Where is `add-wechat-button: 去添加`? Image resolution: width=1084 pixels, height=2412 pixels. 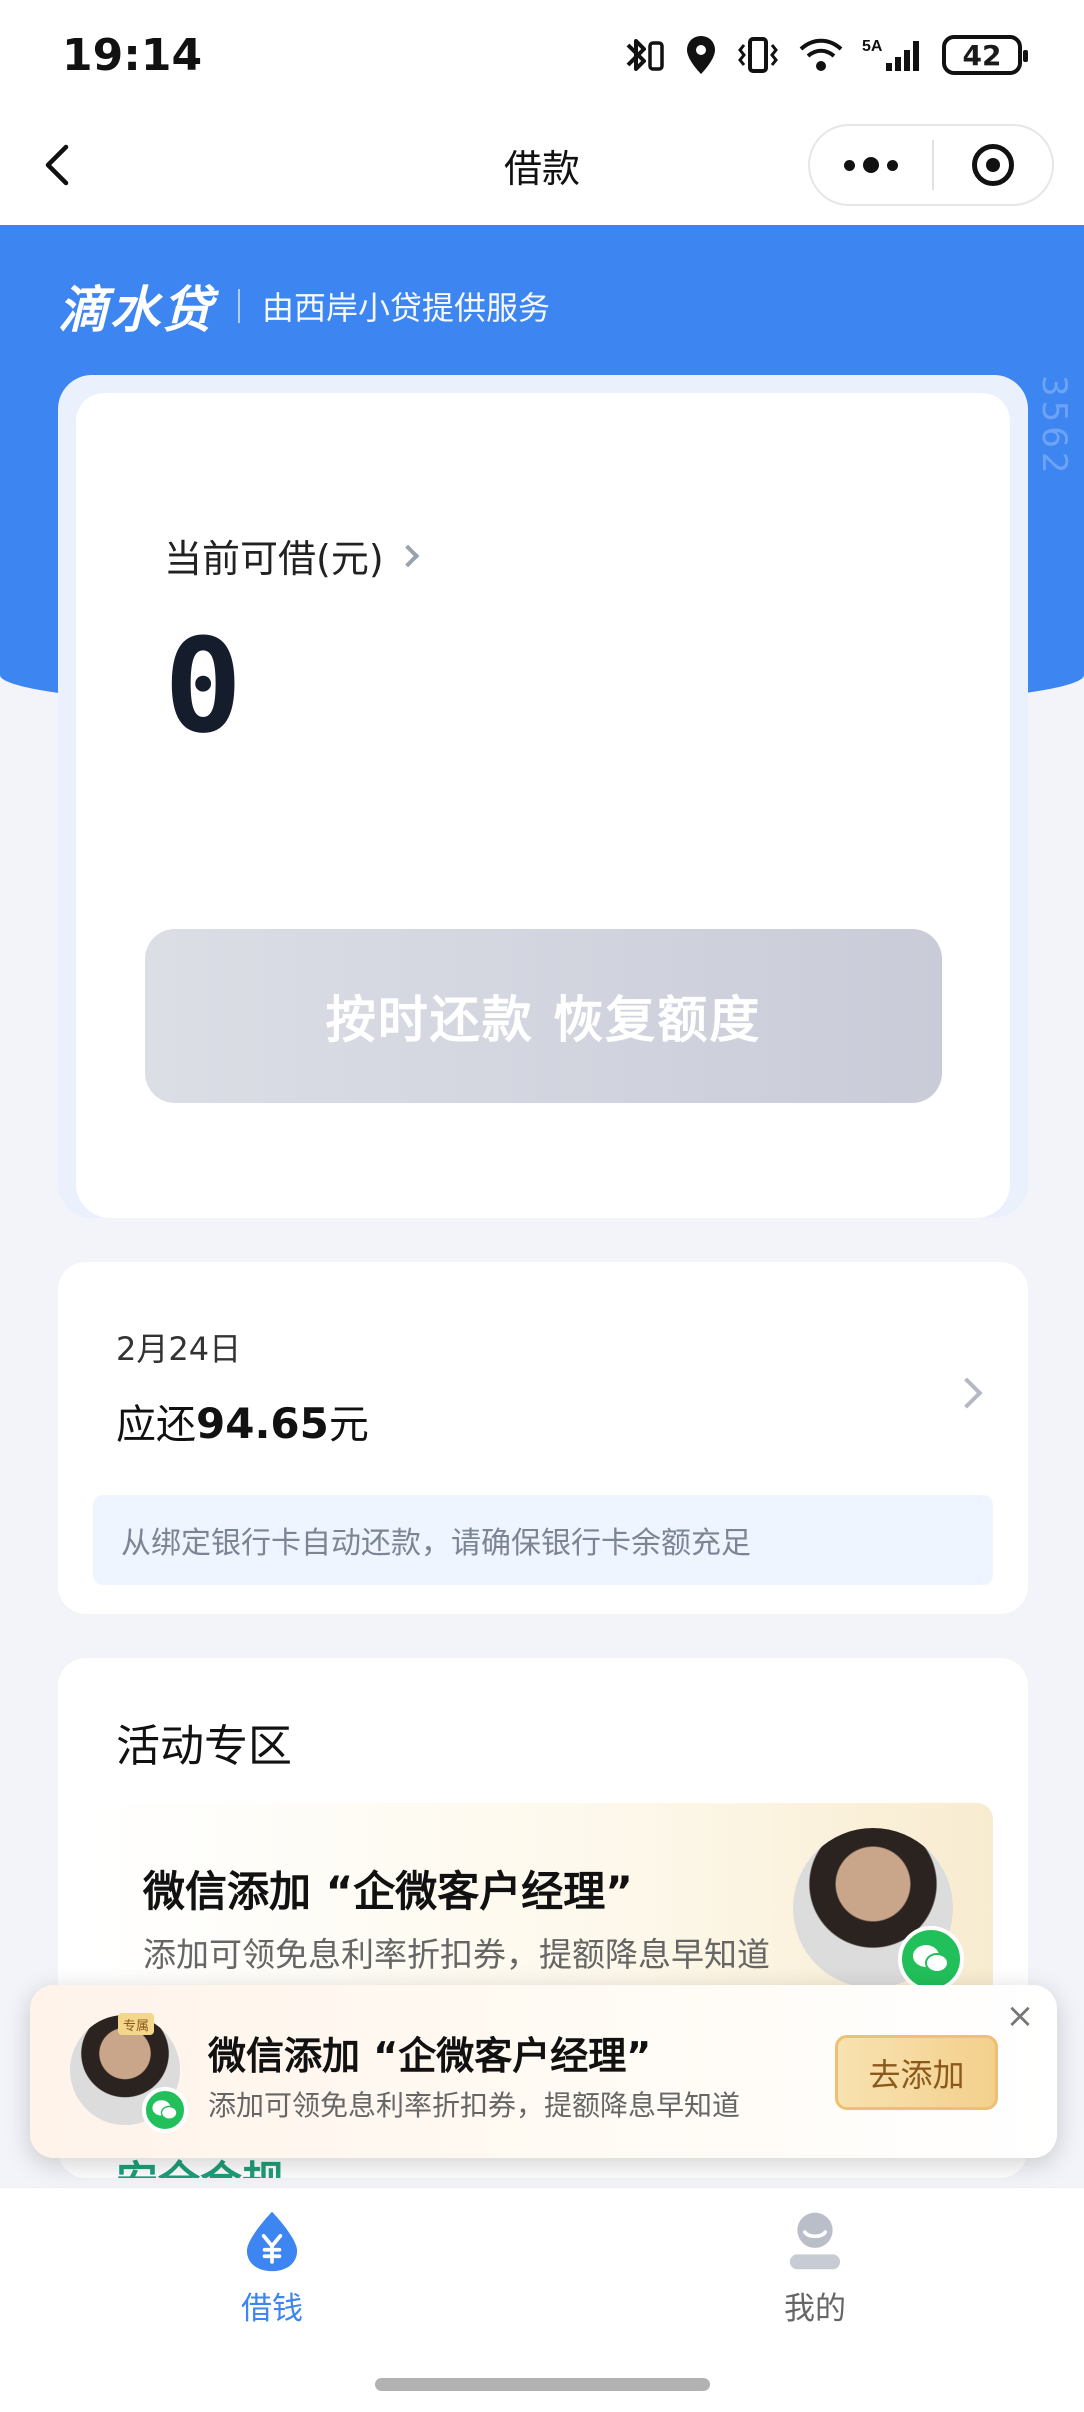
add-wechat-button: 去添加 is located at coordinates (916, 2072).